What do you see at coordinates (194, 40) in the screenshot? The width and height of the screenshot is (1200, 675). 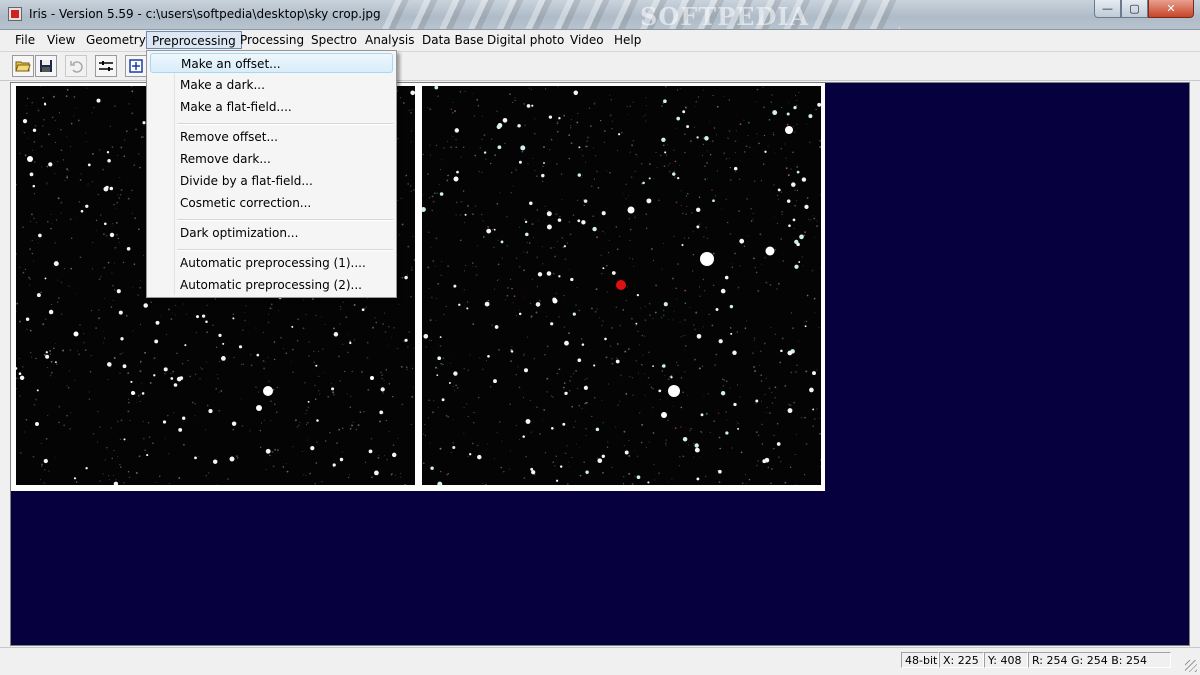 I see `menu-preprocessing: Preprocessing` at bounding box center [194, 40].